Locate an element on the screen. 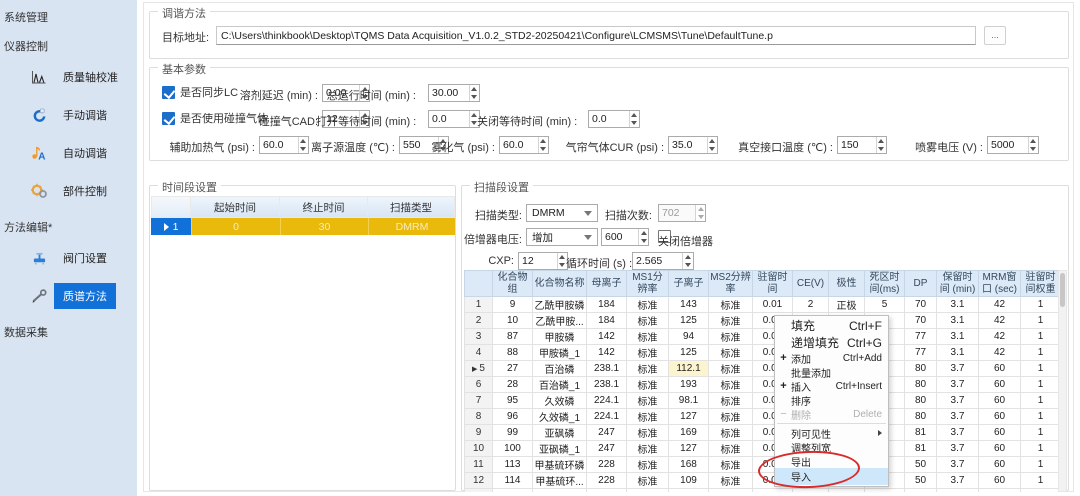 The width and height of the screenshot is (1080, 496). mrm-cell: 乙酰甲胺磷 is located at coordinates (559, 304).